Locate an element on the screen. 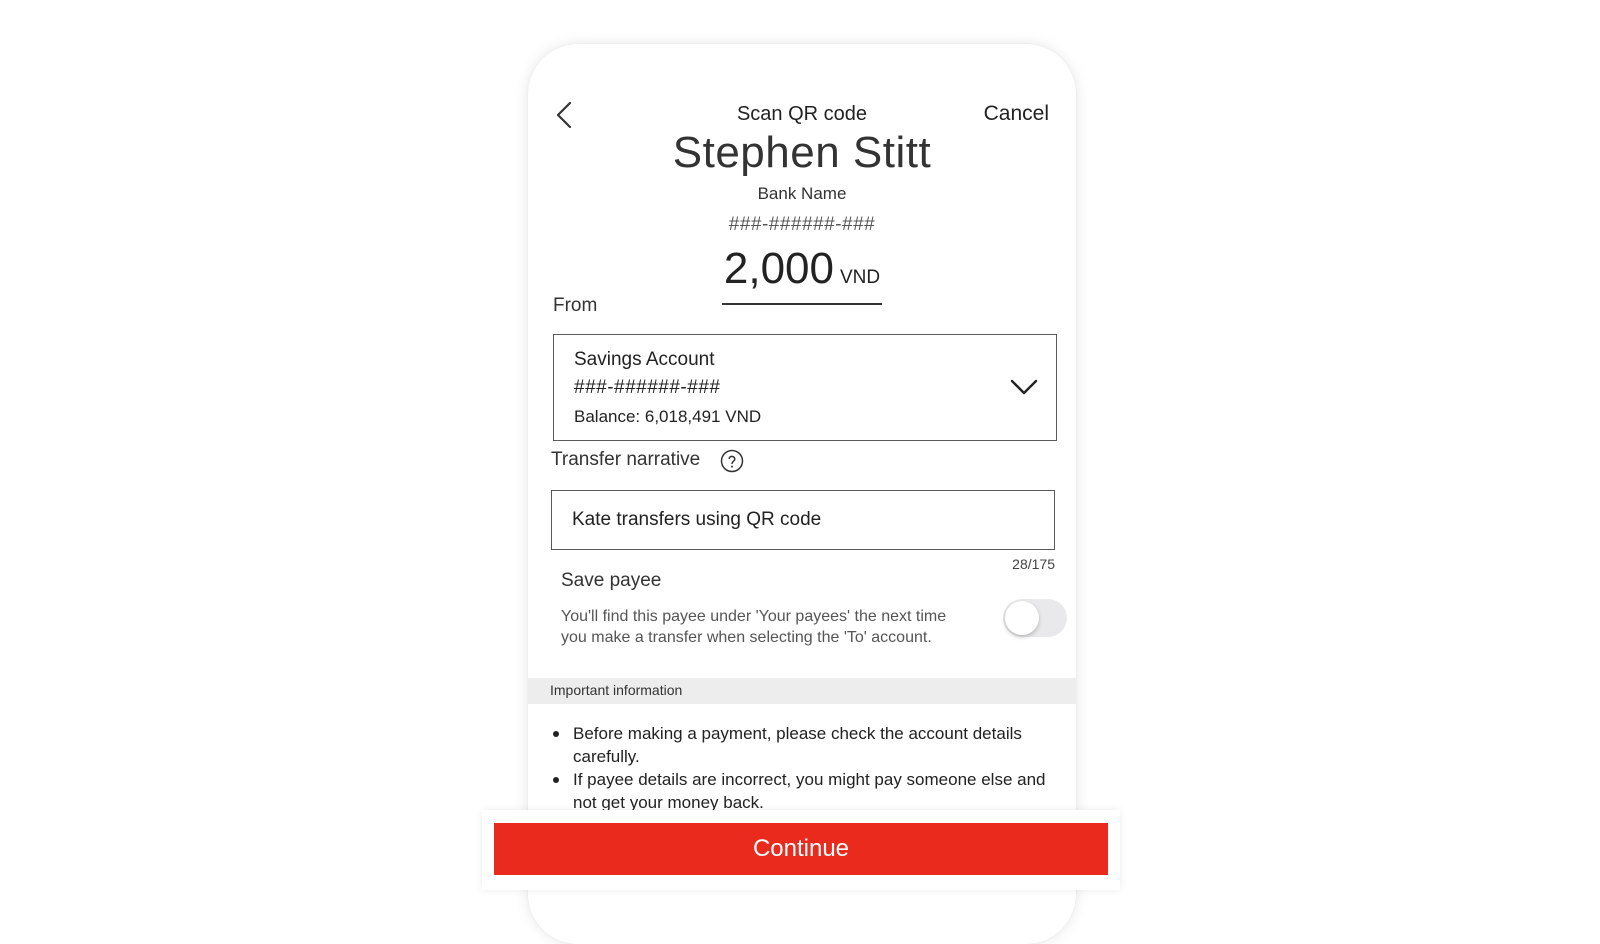 This screenshot has width=1600, height=944. from-label: From is located at coordinates (575, 305).